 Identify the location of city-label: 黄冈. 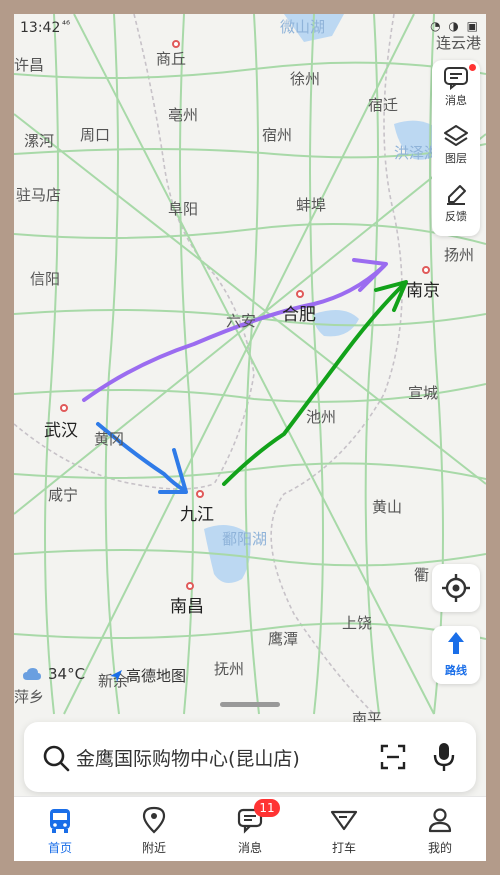
(109, 438).